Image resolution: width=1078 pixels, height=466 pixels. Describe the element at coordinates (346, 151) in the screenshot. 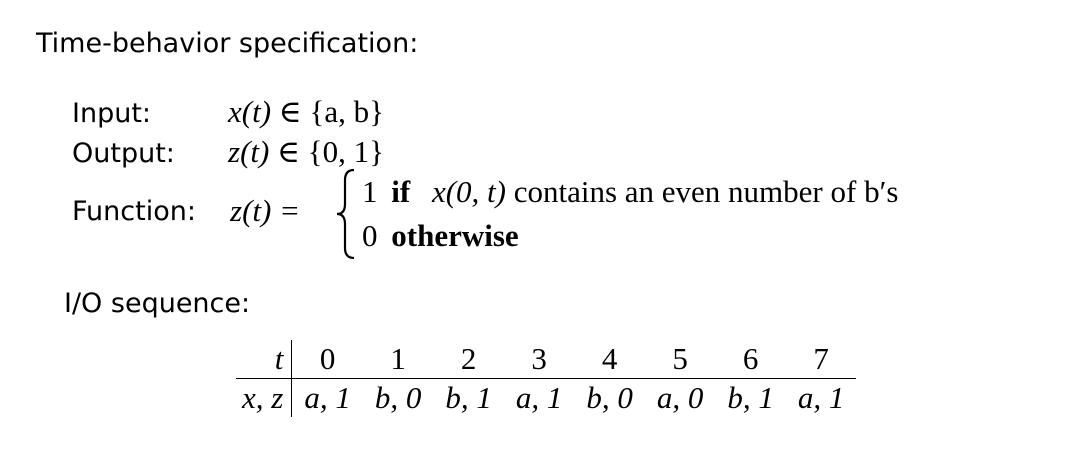

I see `output-set: {0, 1}` at that location.